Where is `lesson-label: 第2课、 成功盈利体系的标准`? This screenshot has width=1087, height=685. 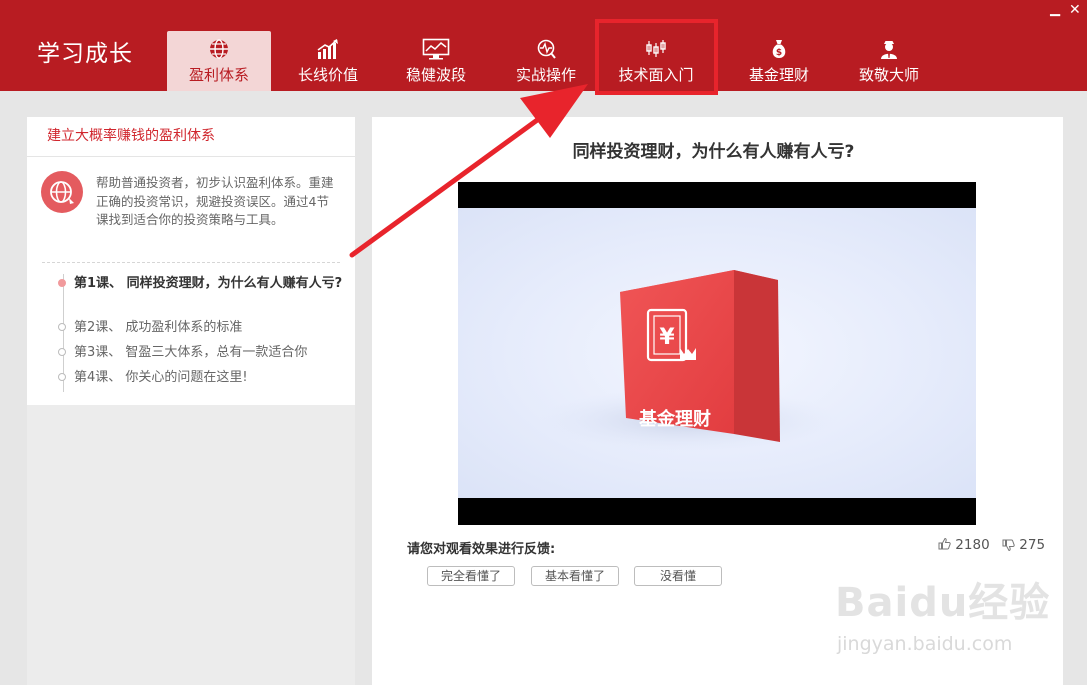
lesson-label: 第2课、 成功盈利体系的标准 is located at coordinates (158, 327).